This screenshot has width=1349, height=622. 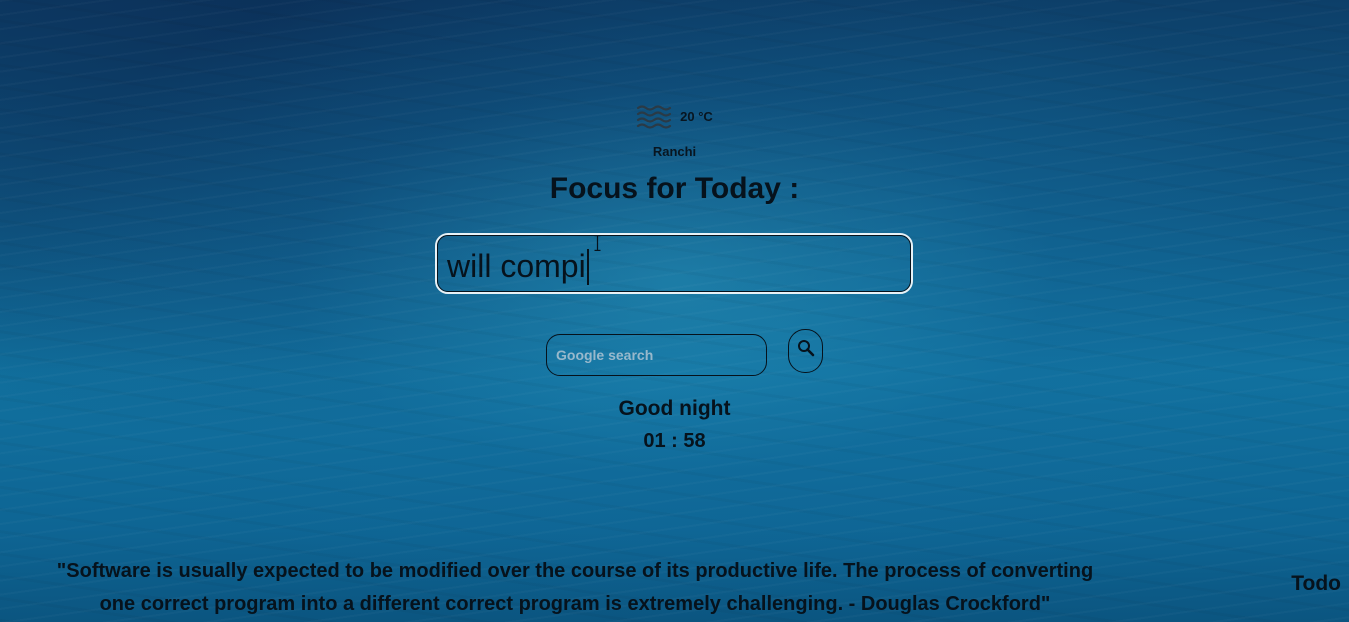 What do you see at coordinates (597, 243) in the screenshot?
I see `ibeam-cursor-icon` at bounding box center [597, 243].